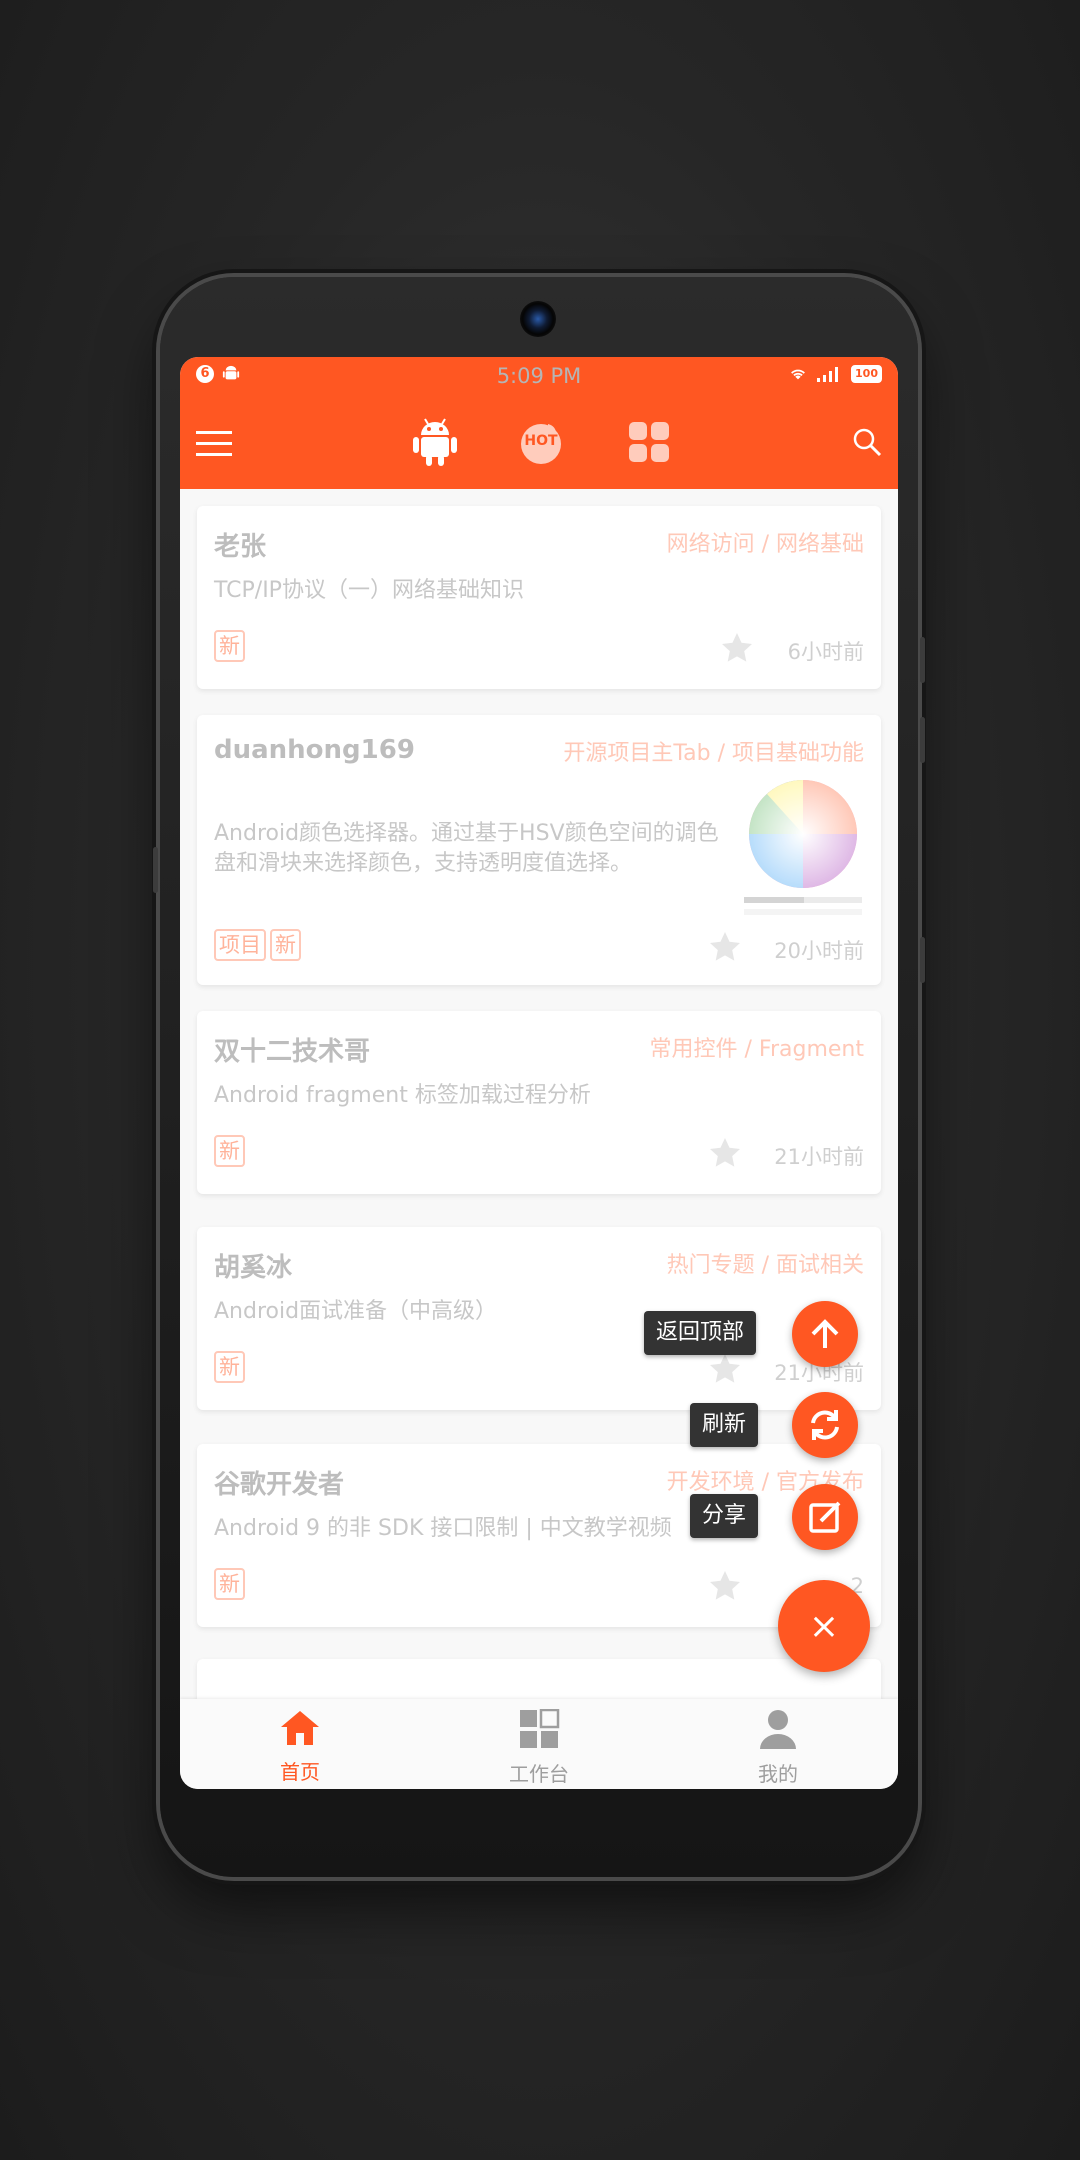  What do you see at coordinates (866, 374) in the screenshot?
I see `battery-icon: 100` at bounding box center [866, 374].